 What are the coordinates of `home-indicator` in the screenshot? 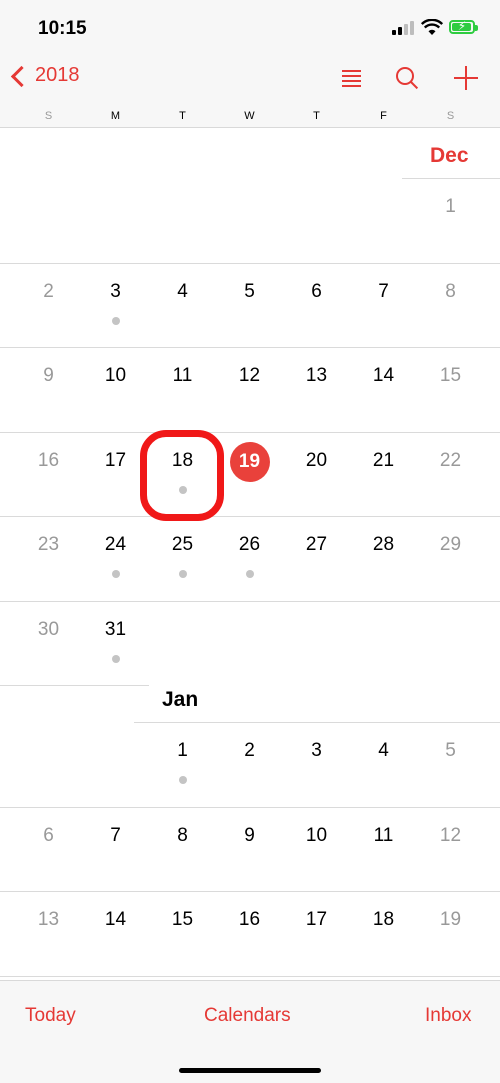 It's located at (250, 1070).